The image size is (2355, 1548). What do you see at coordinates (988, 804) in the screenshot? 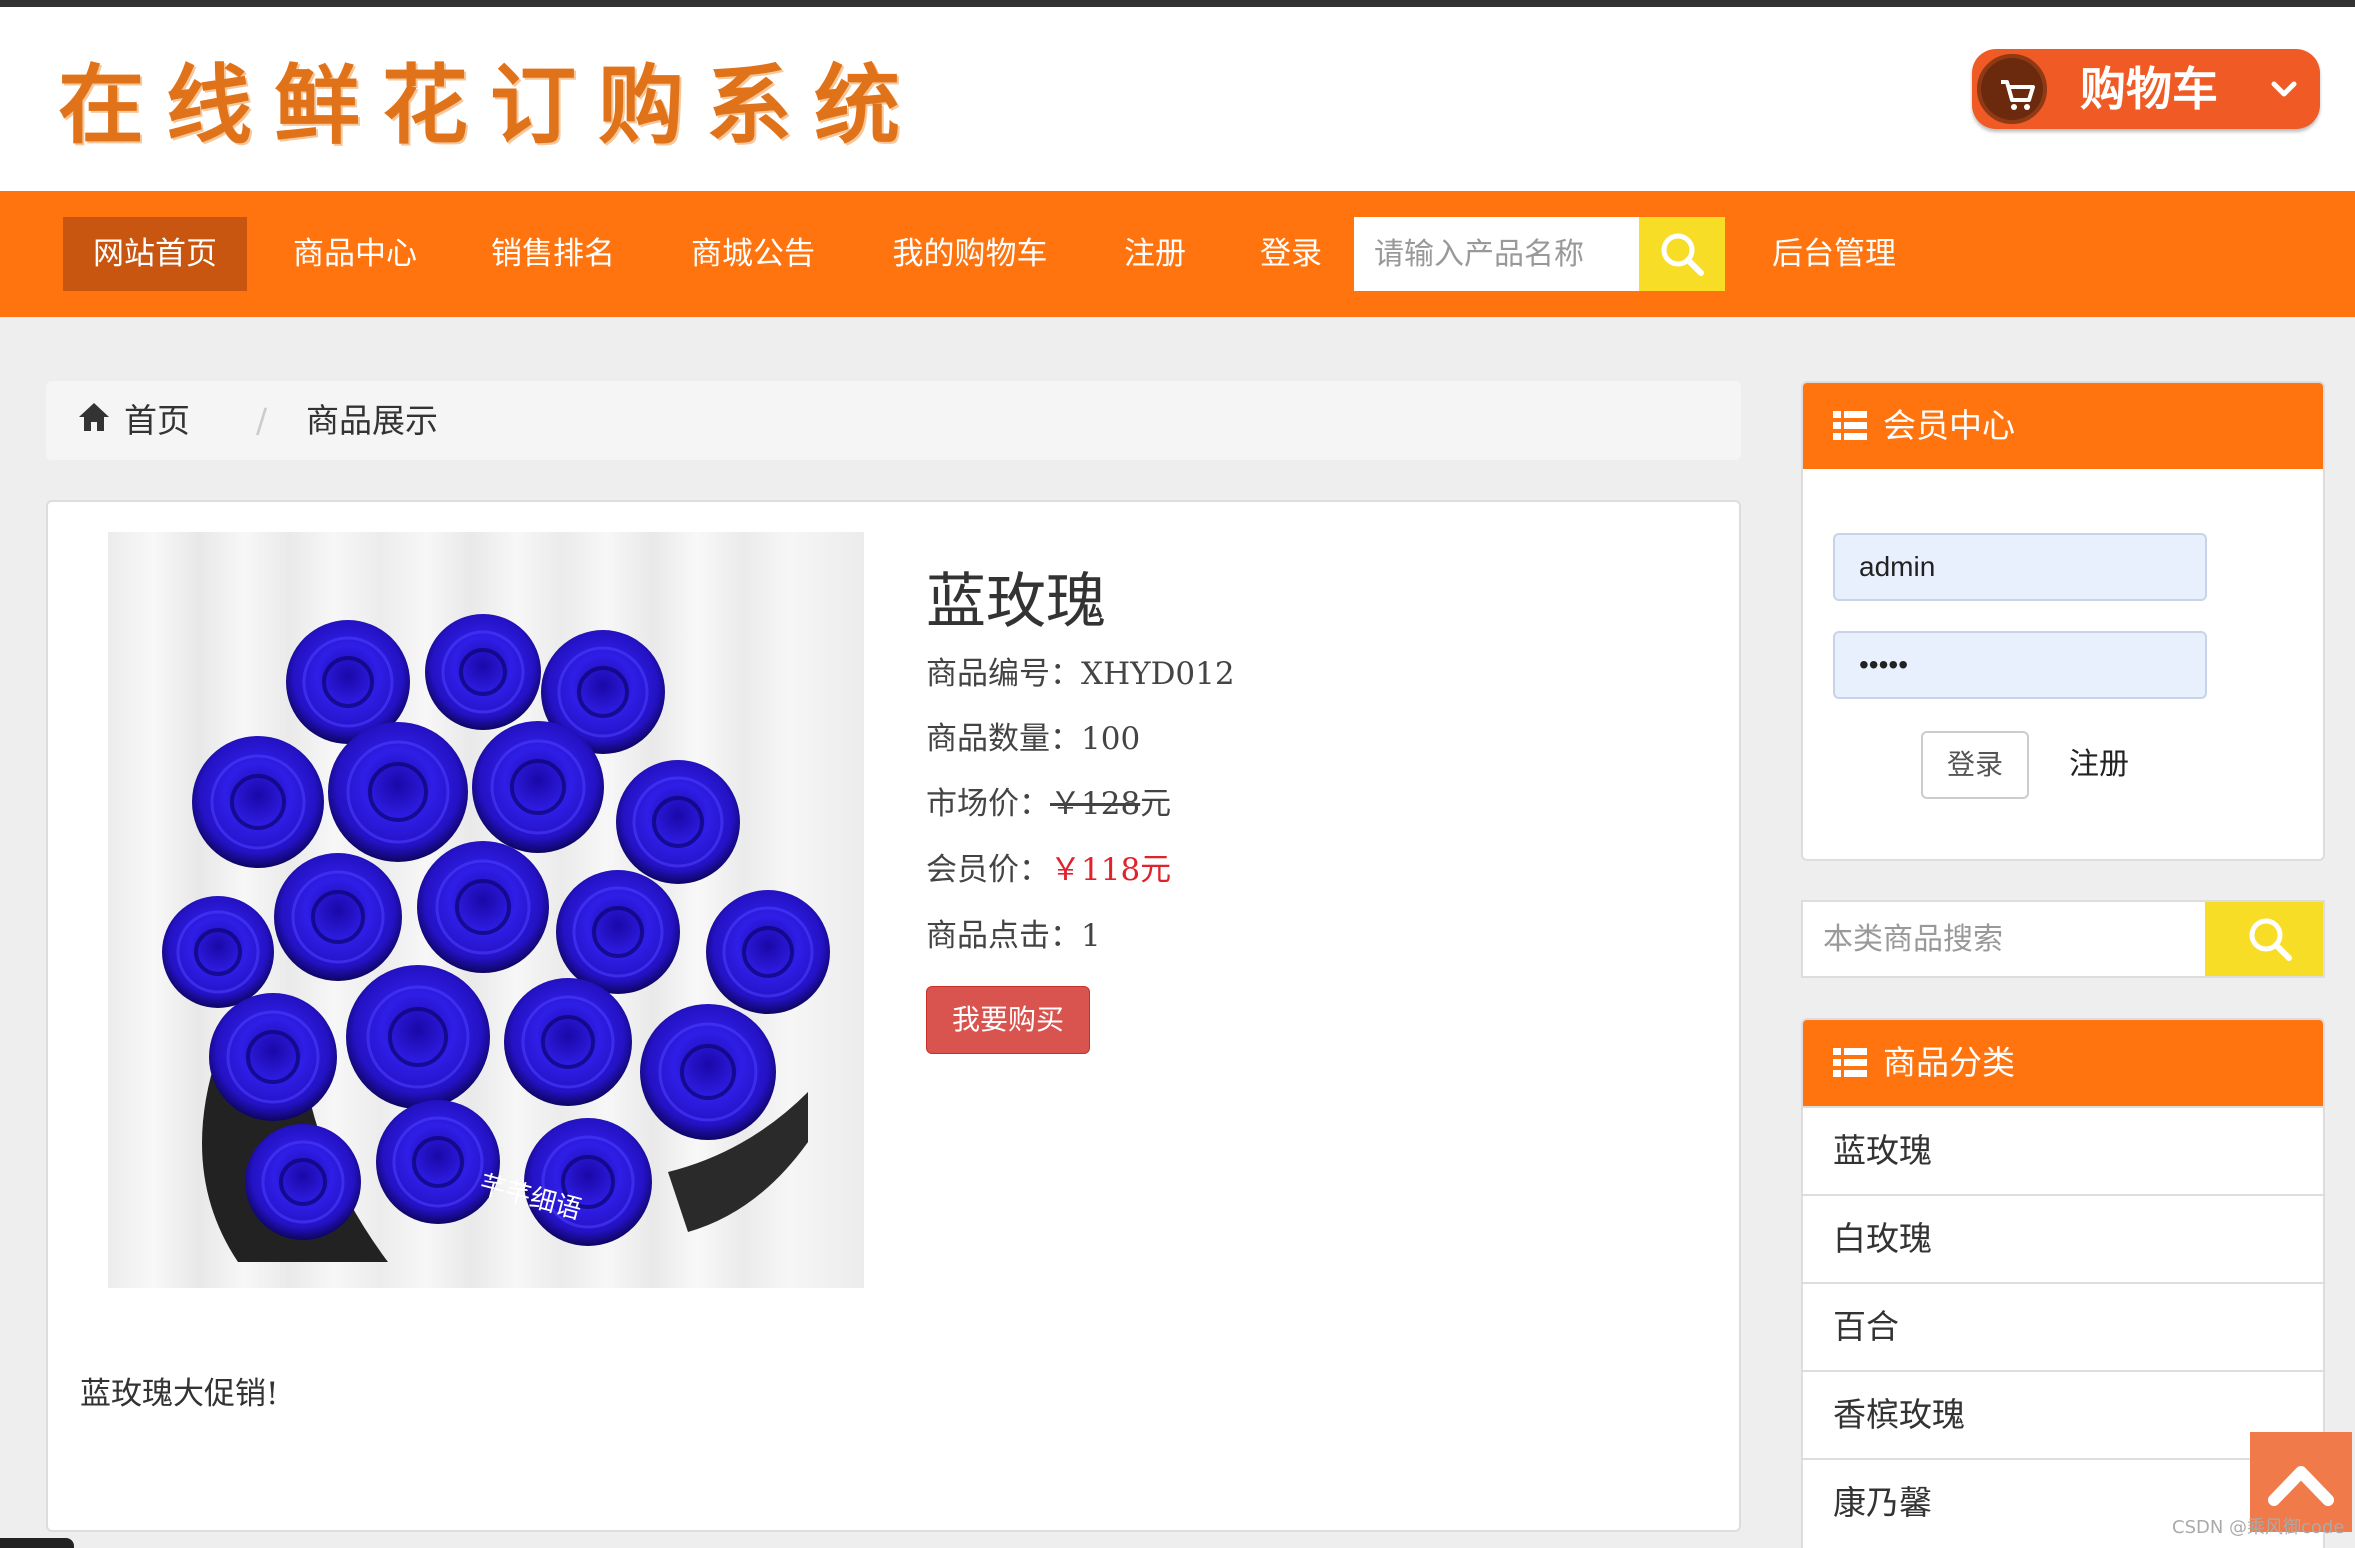
I see `market-price-label: 市场价：` at bounding box center [988, 804].